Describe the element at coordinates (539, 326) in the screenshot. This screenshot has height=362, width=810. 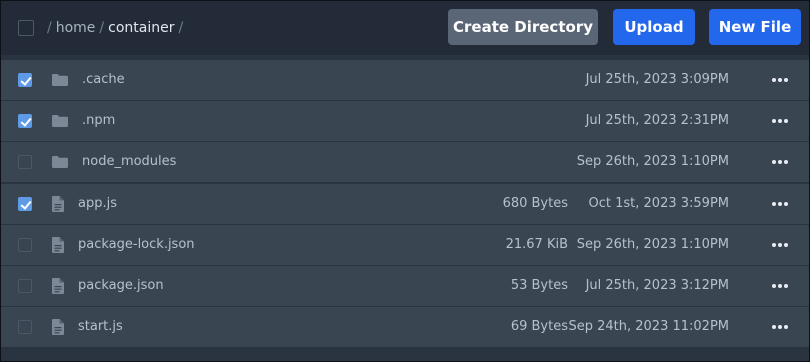
I see `file-size: 69 Bytes` at that location.